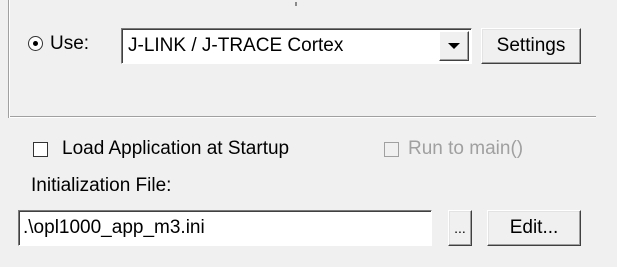 This screenshot has height=267, width=617. Describe the element at coordinates (9, 59) in the screenshot. I see `vertical-divider-highlight` at that location.